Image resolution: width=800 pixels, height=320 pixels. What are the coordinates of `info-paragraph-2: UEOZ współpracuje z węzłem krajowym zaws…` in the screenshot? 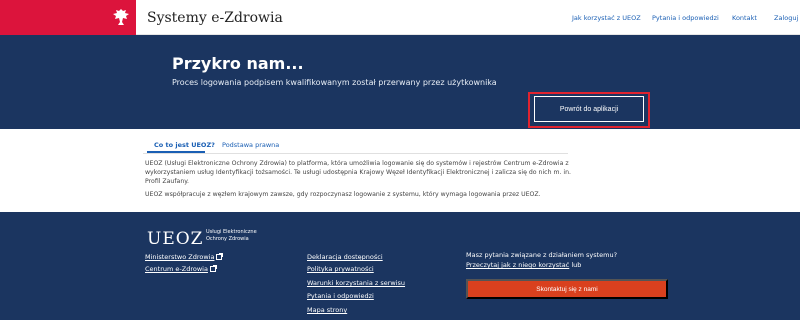 It's located at (343, 194).